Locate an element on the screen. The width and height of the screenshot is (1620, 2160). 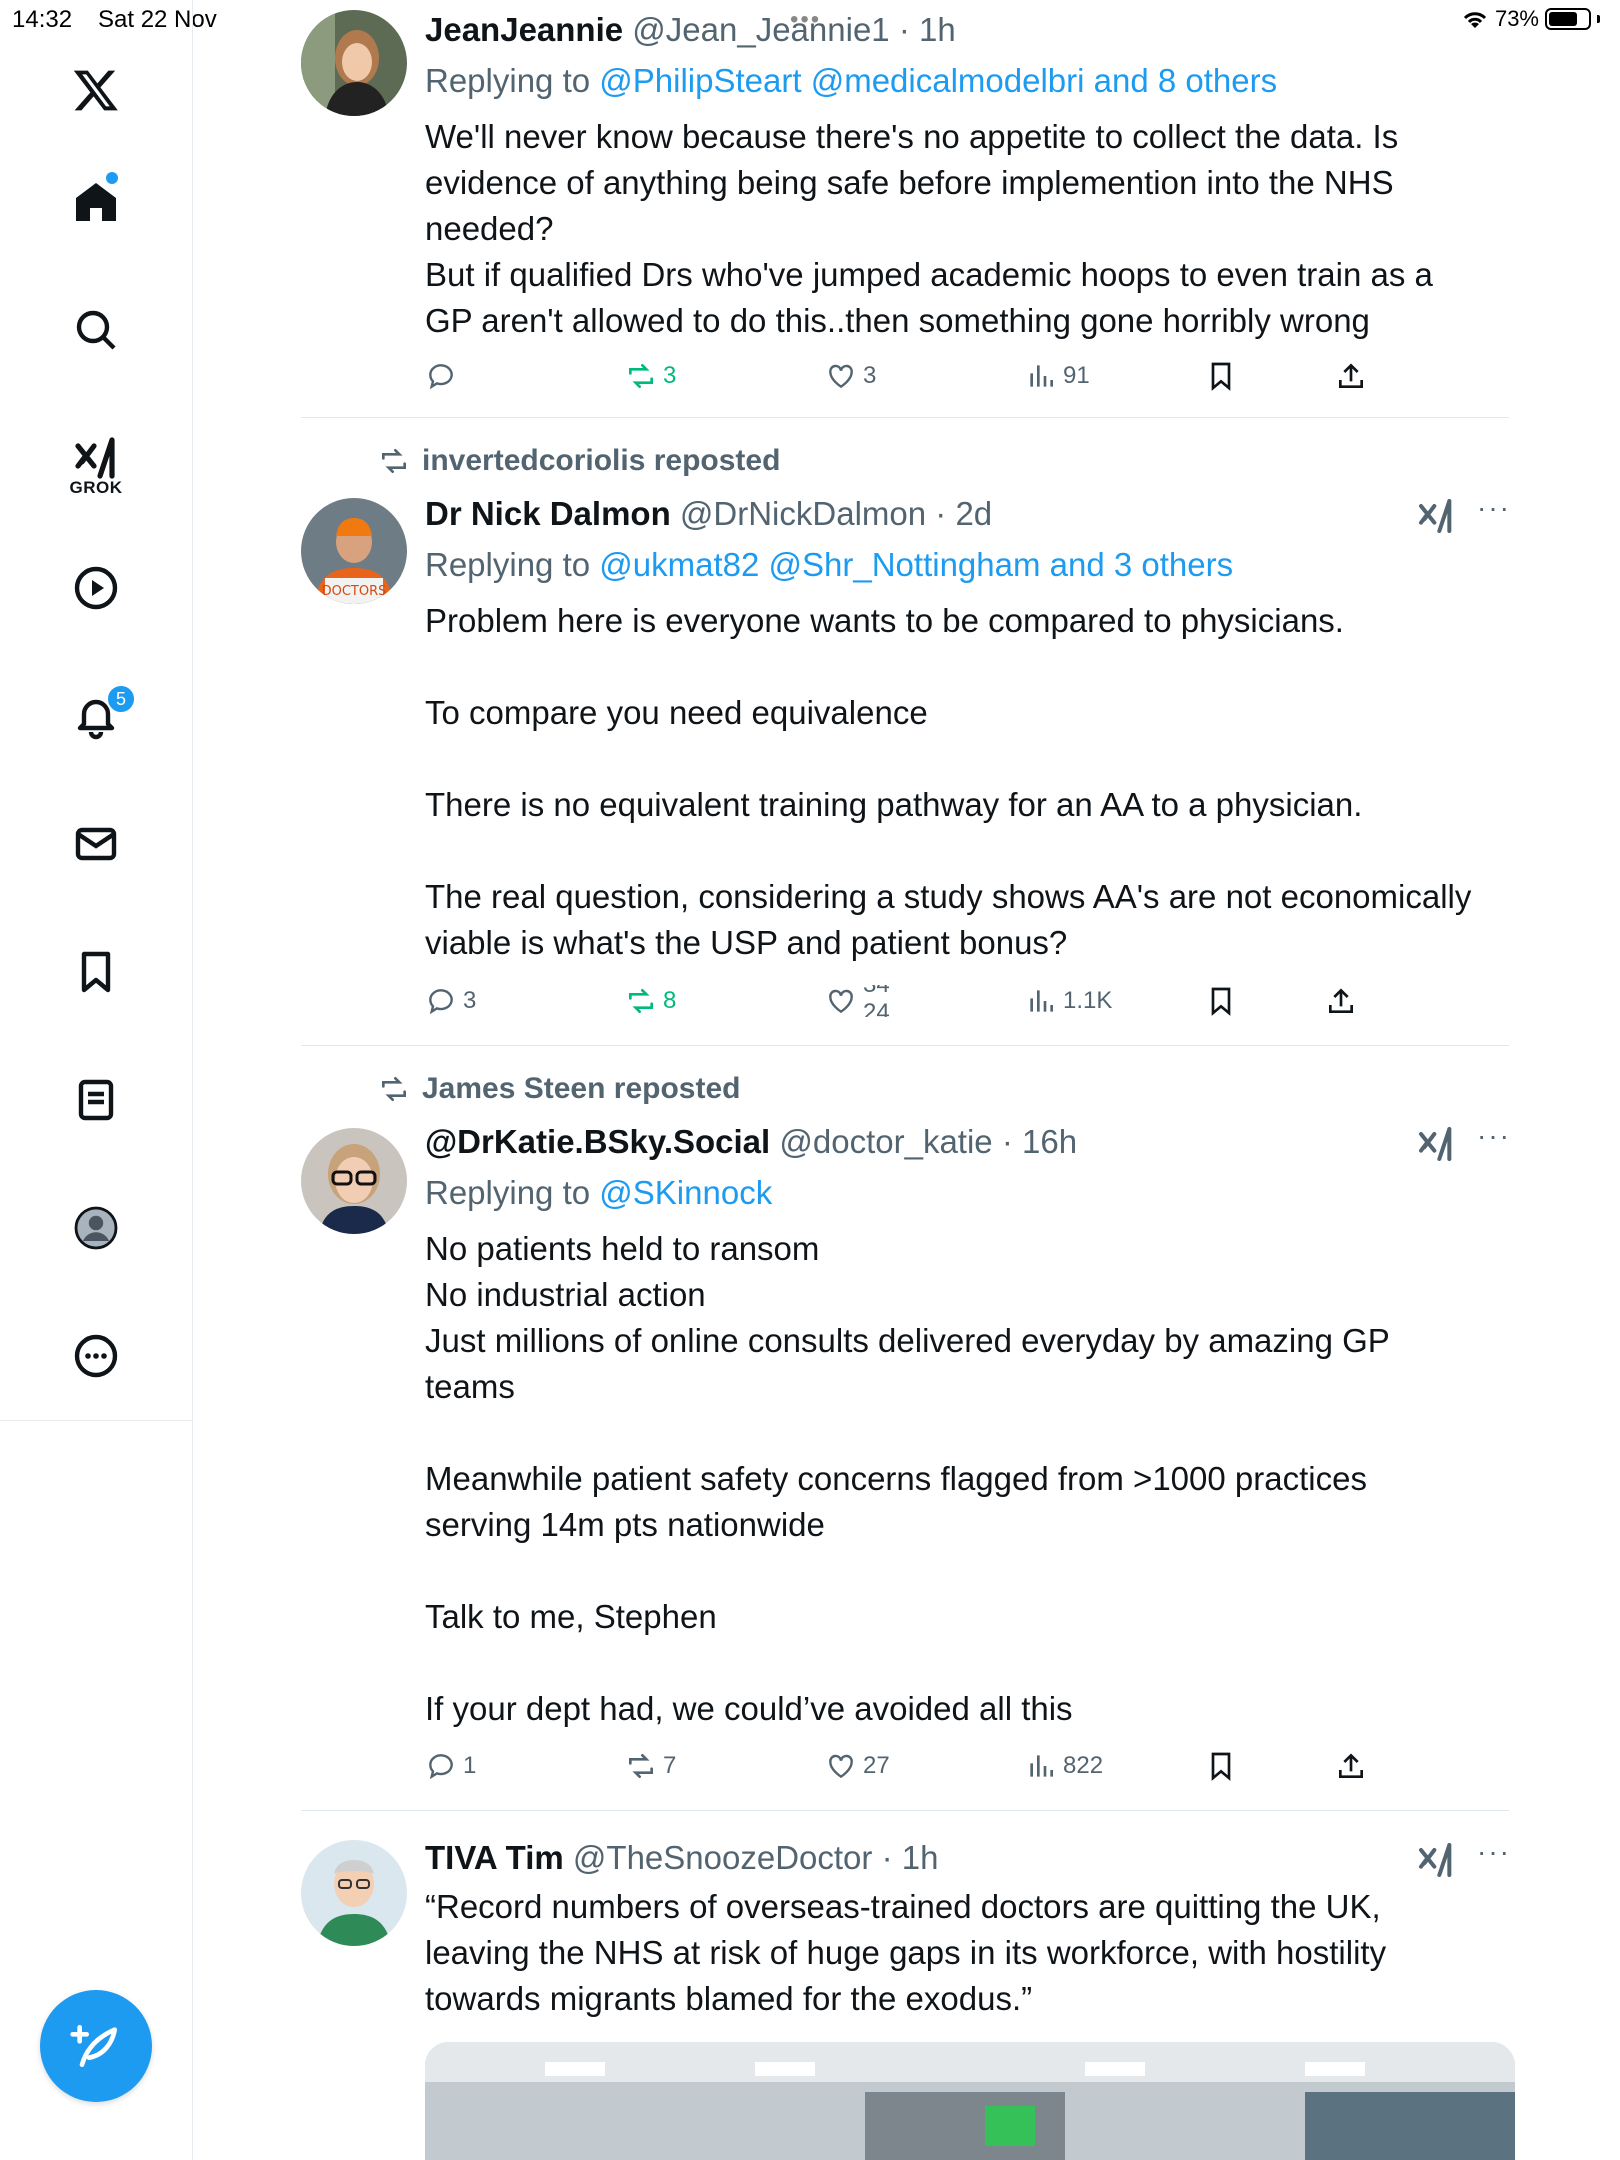
grok-label: GROK is located at coordinates (96, 487).